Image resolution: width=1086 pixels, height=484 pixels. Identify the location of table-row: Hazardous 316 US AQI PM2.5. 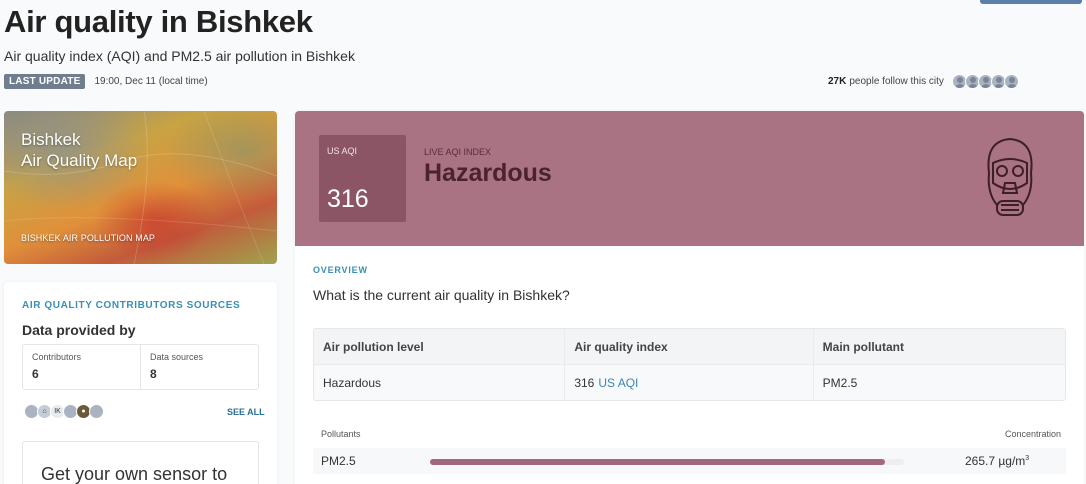
(689, 382).